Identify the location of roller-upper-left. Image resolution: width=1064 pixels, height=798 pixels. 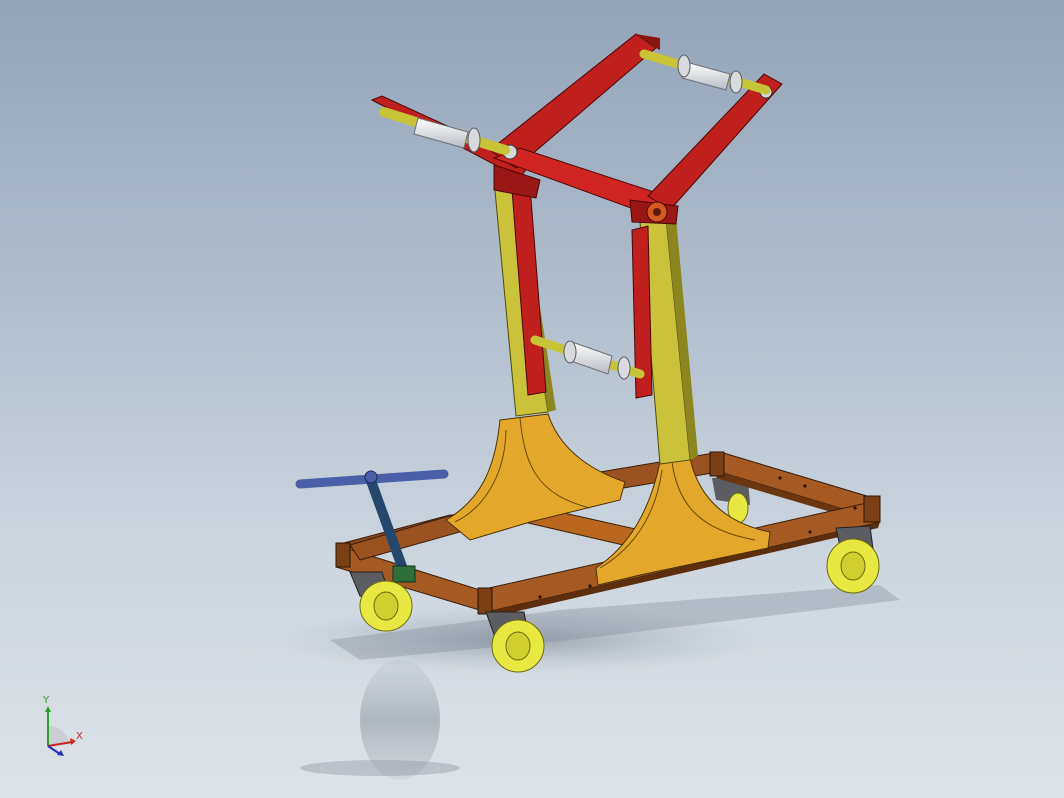
(444, 131).